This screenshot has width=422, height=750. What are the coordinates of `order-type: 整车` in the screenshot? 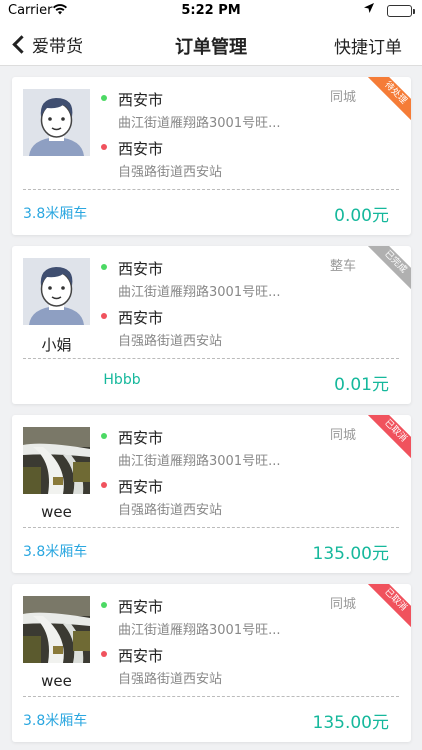 It's located at (343, 266).